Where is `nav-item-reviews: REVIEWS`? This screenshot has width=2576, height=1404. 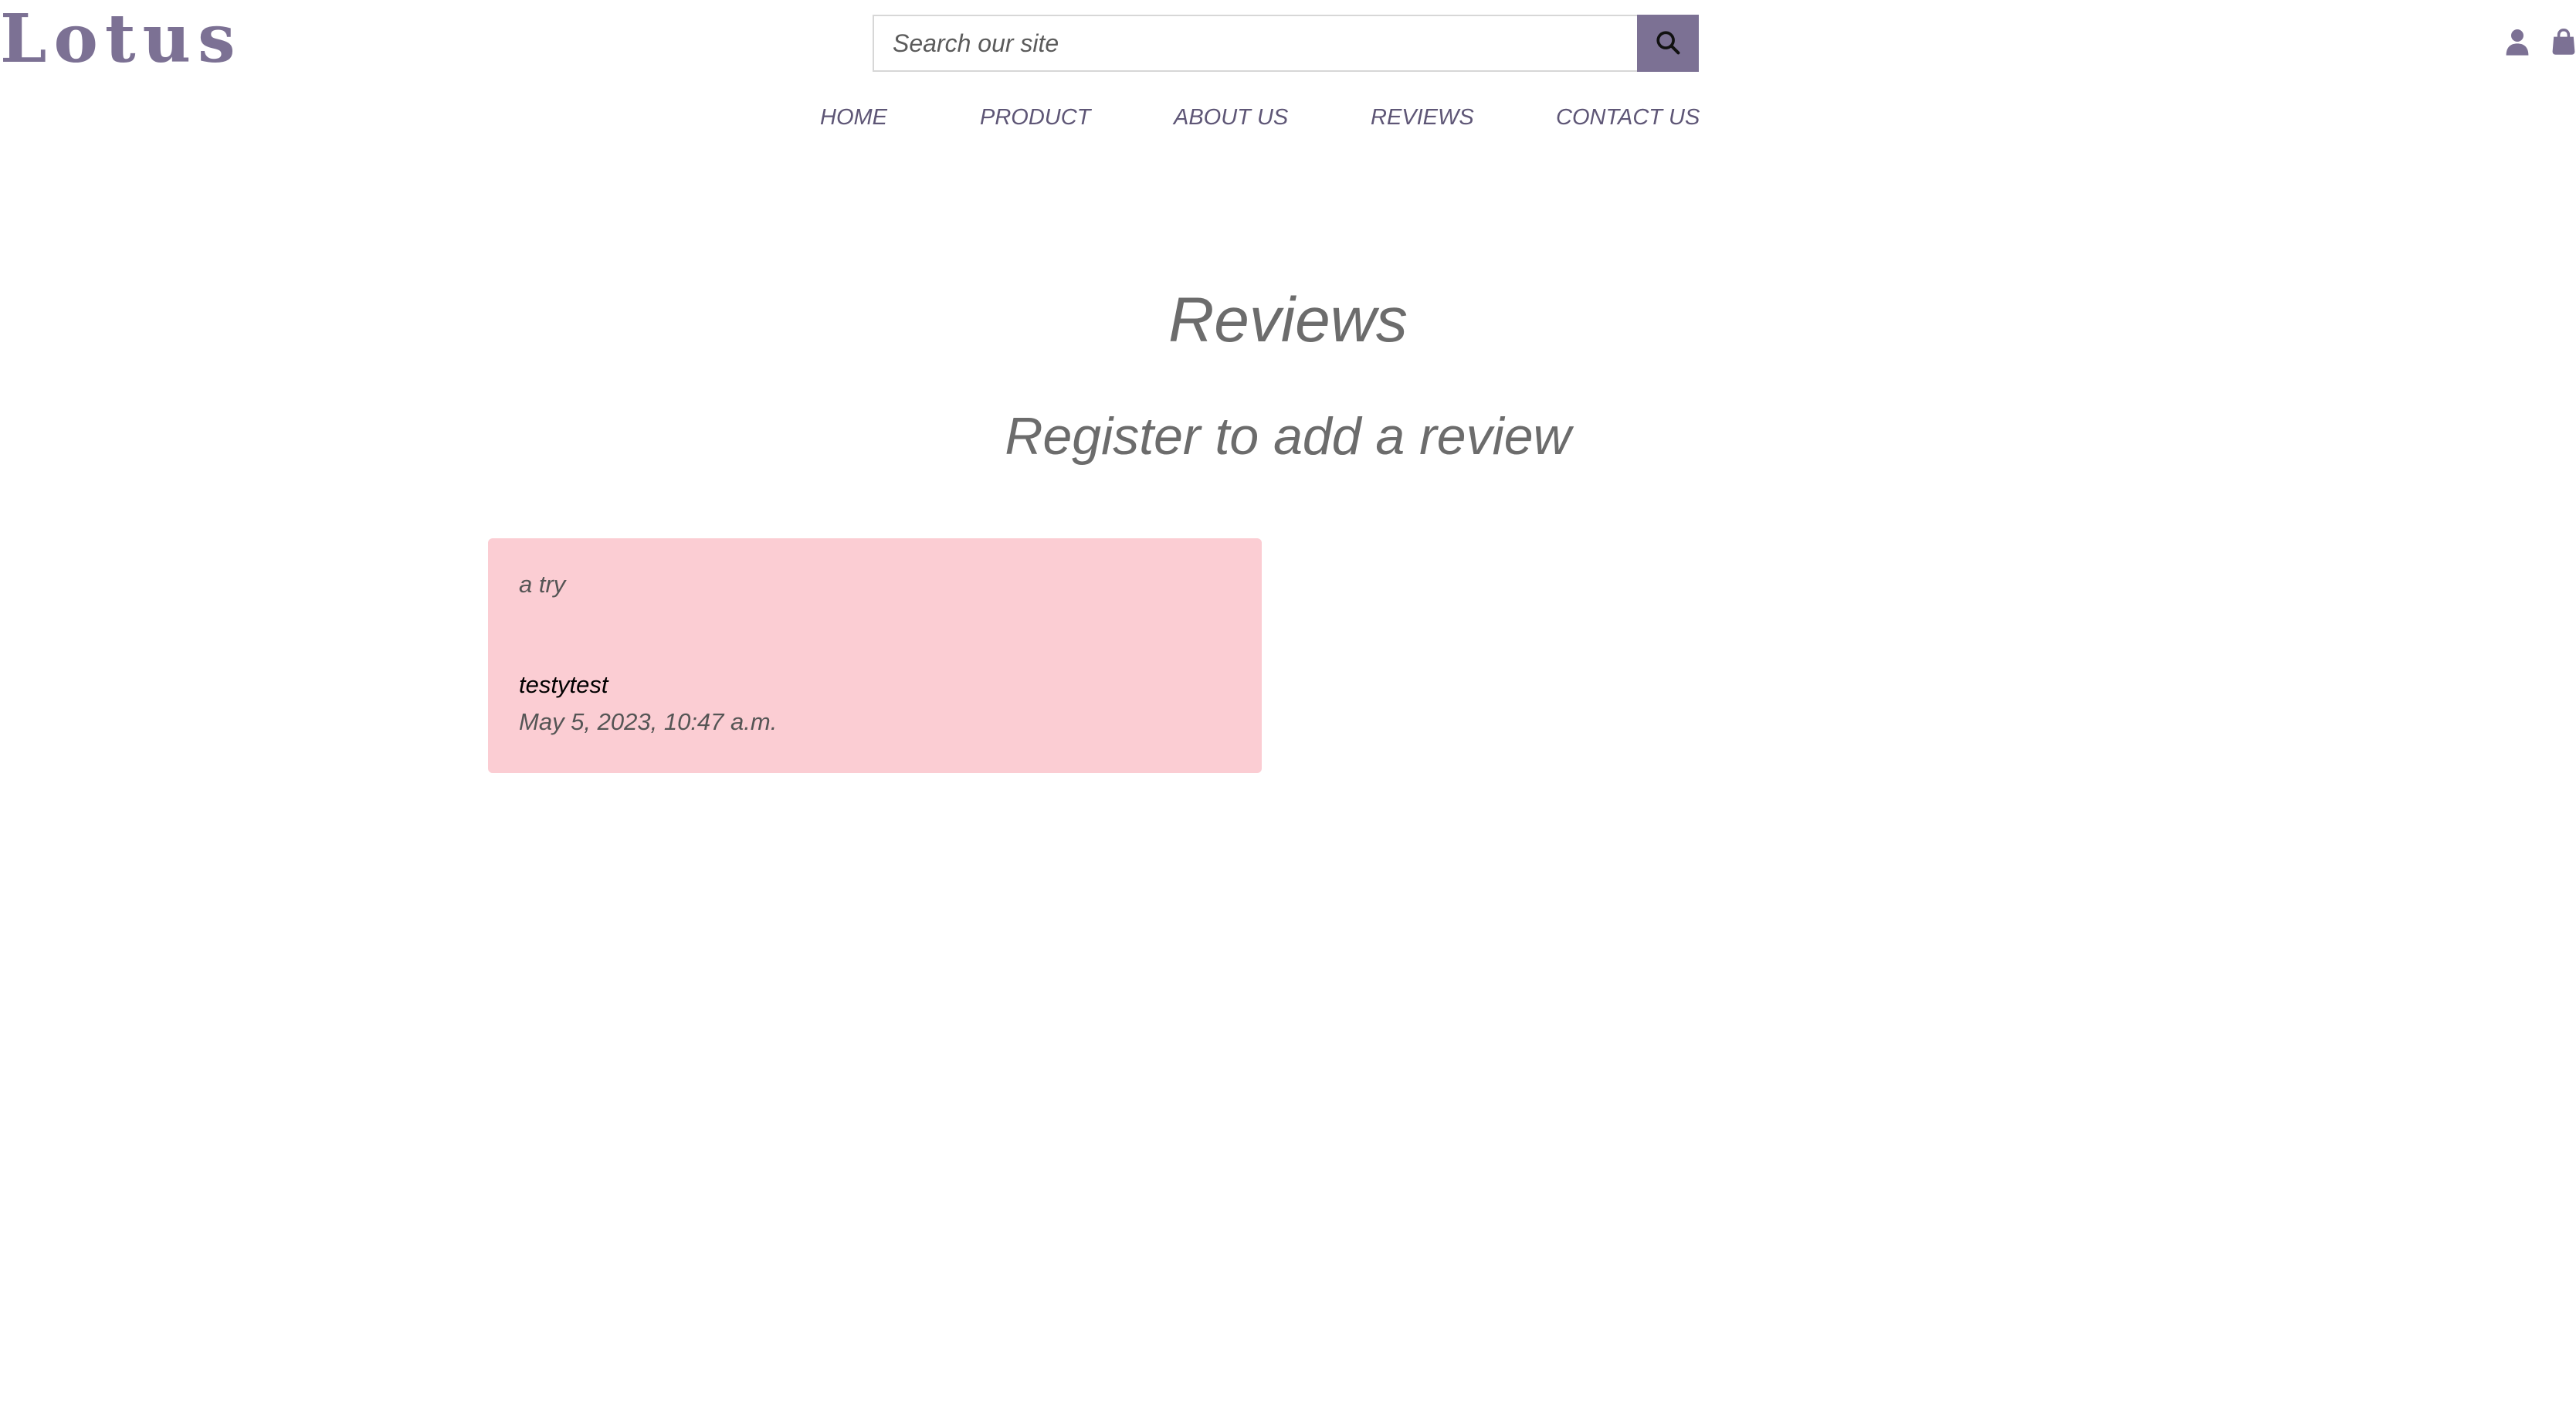 nav-item-reviews: REVIEWS is located at coordinates (1422, 117).